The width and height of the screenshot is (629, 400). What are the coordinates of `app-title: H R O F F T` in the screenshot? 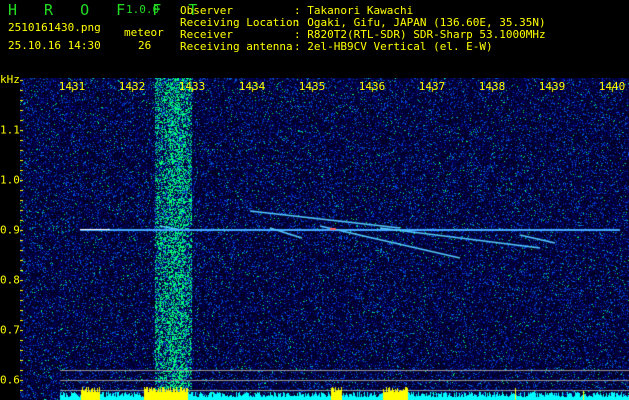 It's located at (107, 10).